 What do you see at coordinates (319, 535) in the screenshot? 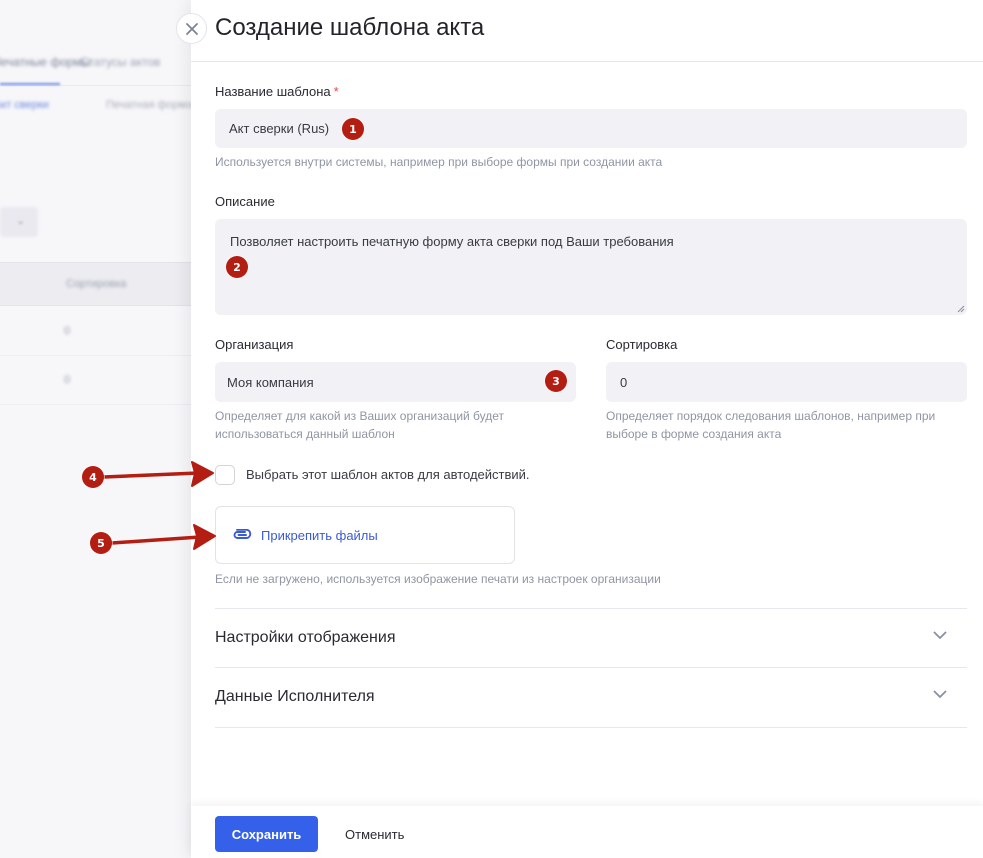
I see `attach-files-label: Прикрепить файлы` at bounding box center [319, 535].